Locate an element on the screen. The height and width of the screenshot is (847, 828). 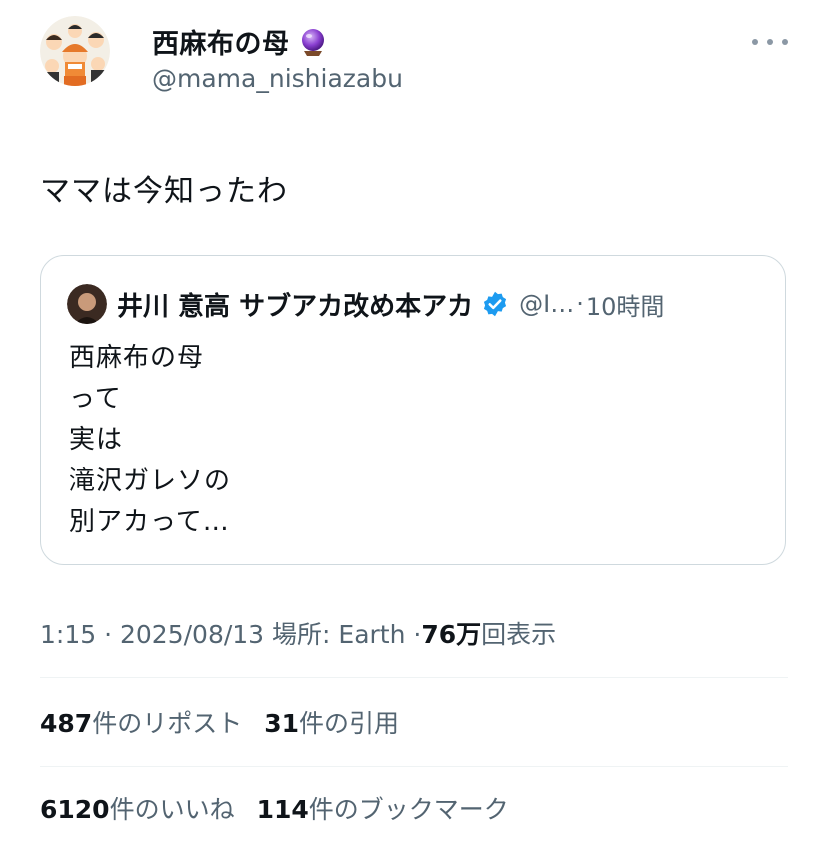
quote-author-avatar is located at coordinates (87, 304).